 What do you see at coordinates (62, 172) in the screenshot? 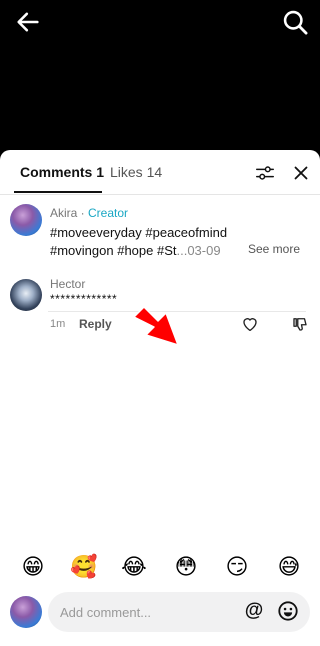
I see `tab-comments: Comments 1` at bounding box center [62, 172].